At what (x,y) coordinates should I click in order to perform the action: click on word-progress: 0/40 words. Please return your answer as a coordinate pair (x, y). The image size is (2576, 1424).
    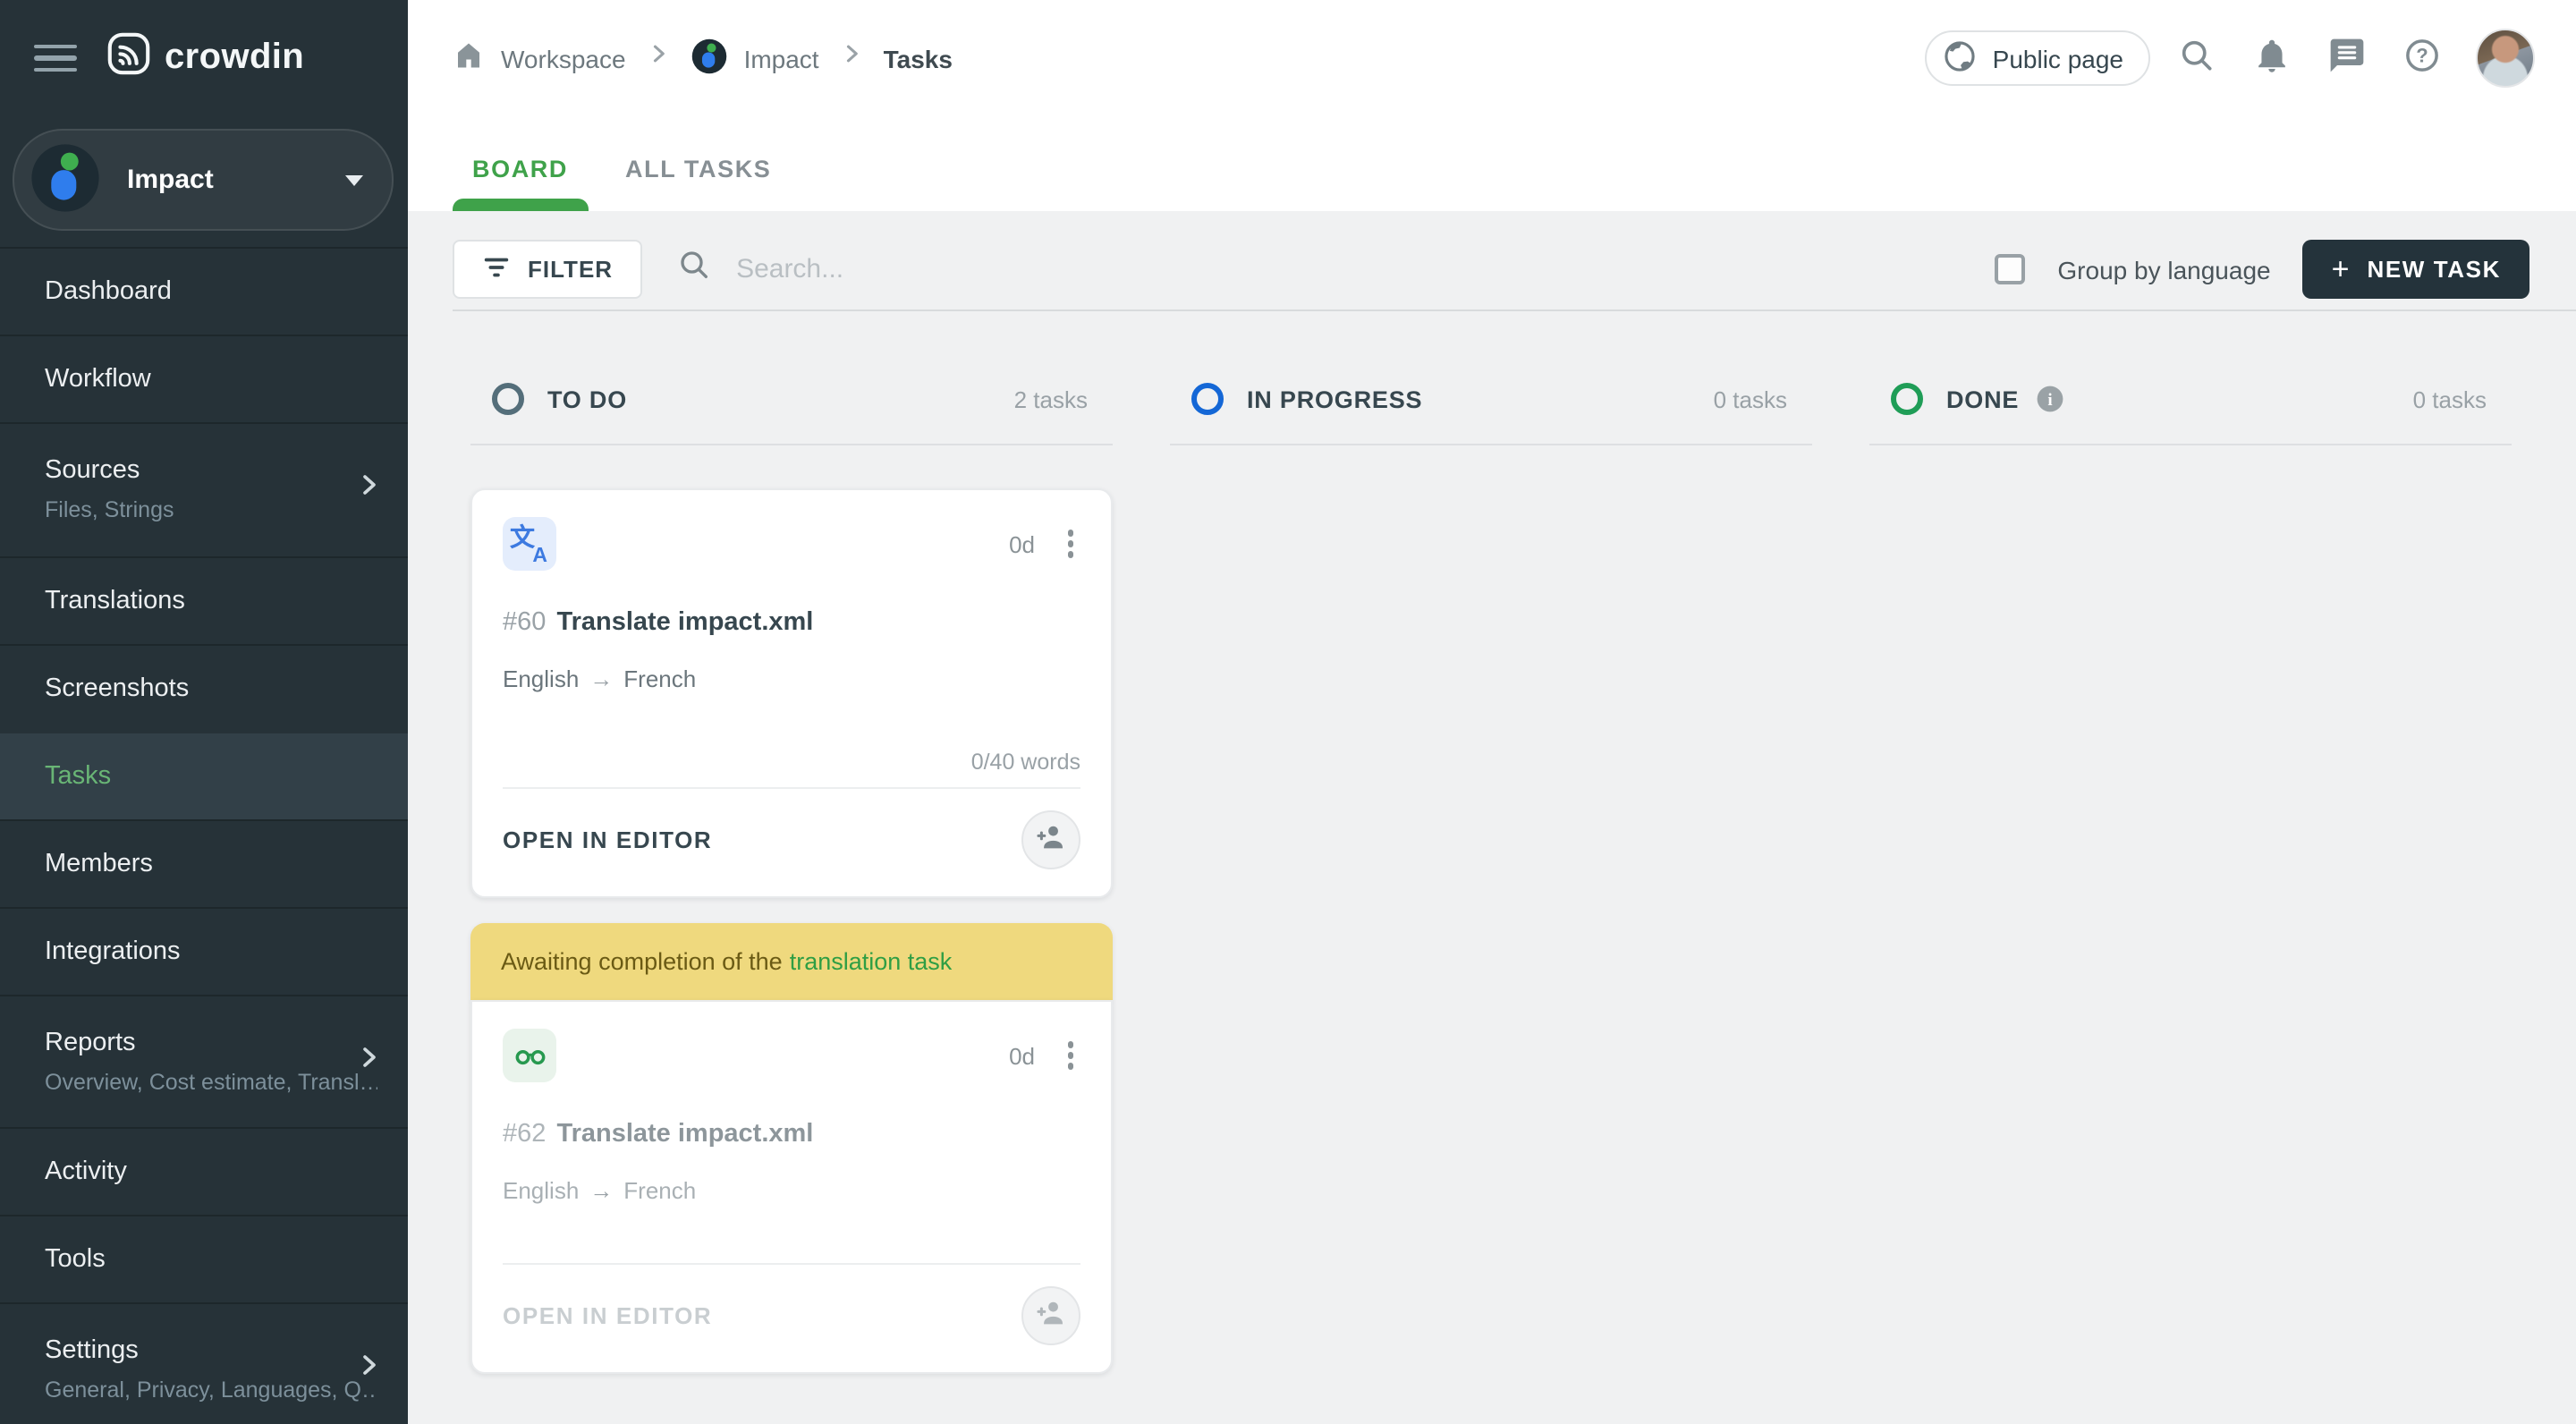
    Looking at the image, I should click on (1025, 762).